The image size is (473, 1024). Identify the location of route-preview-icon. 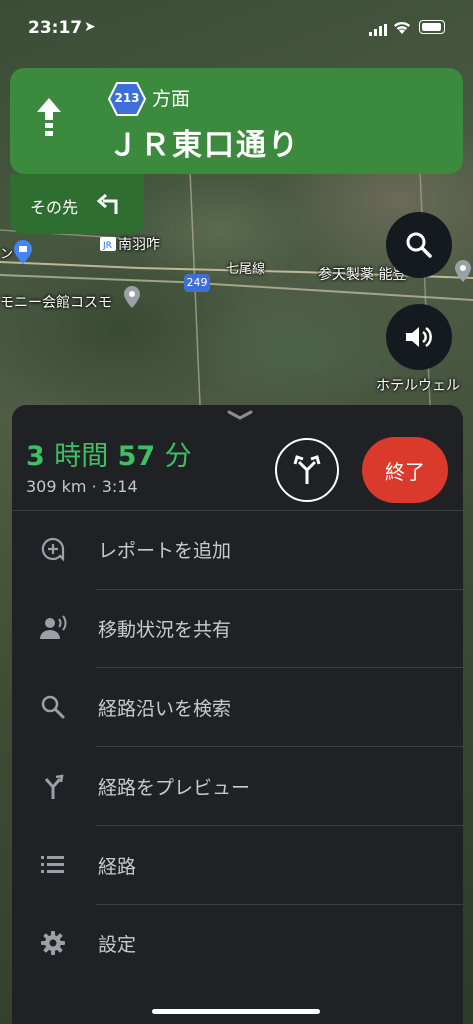
(54, 786).